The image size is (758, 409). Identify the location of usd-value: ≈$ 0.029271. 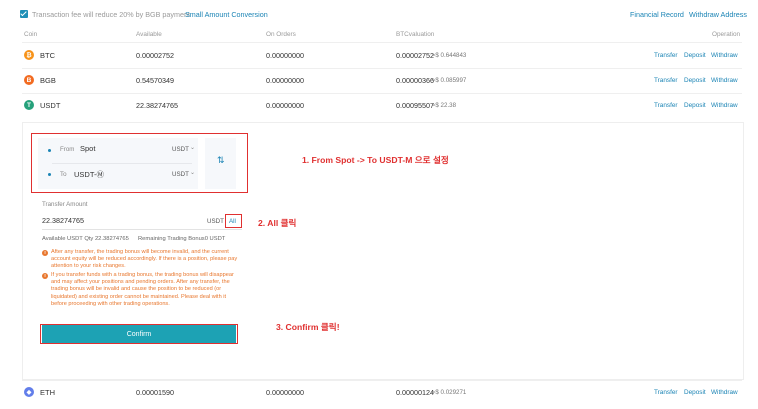
(449, 392).